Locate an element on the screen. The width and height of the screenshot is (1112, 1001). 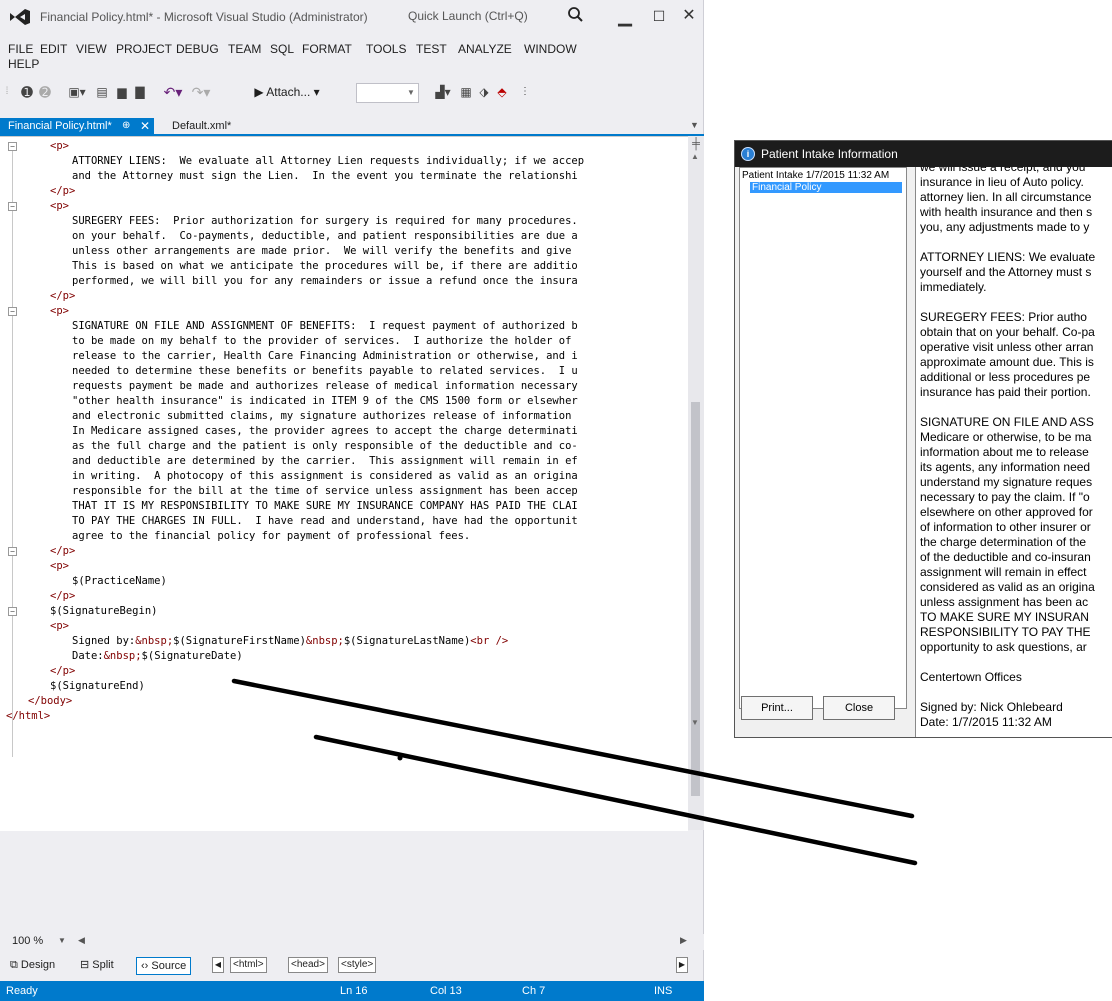
scroll-up-icon: ▲ is located at coordinates (695, 156).